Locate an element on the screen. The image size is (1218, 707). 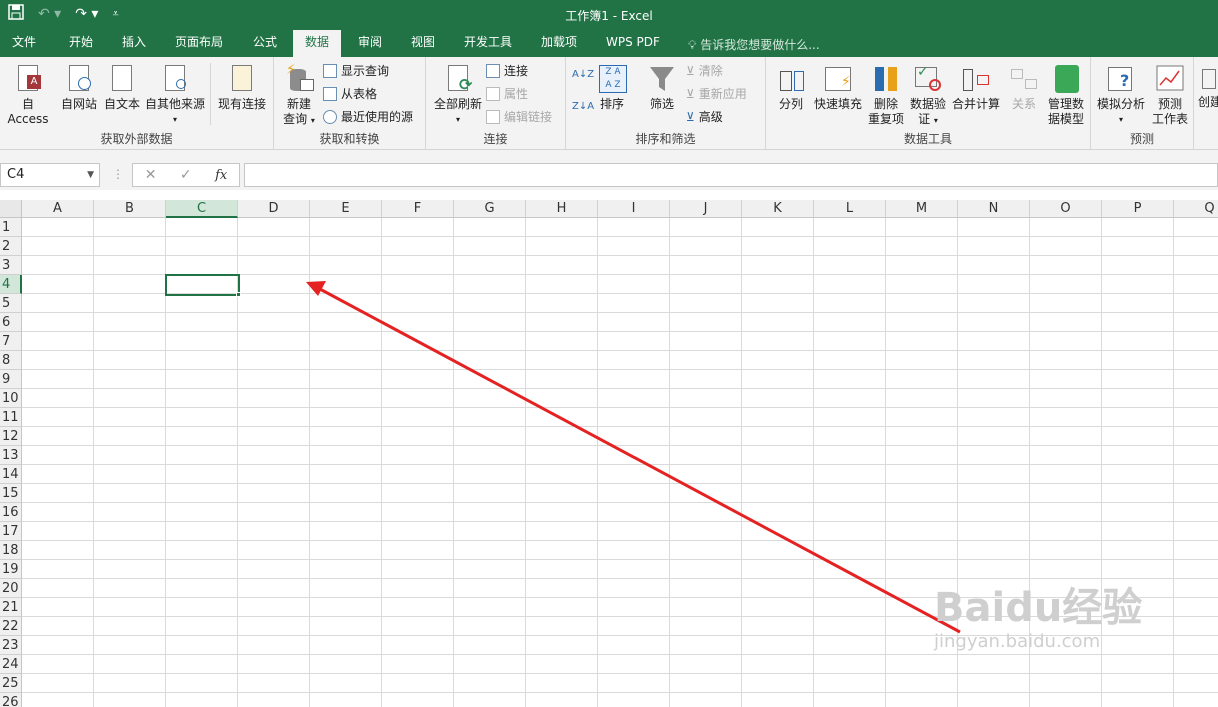
name-box-dropdown-icon: ▼ is located at coordinates (90, 175).